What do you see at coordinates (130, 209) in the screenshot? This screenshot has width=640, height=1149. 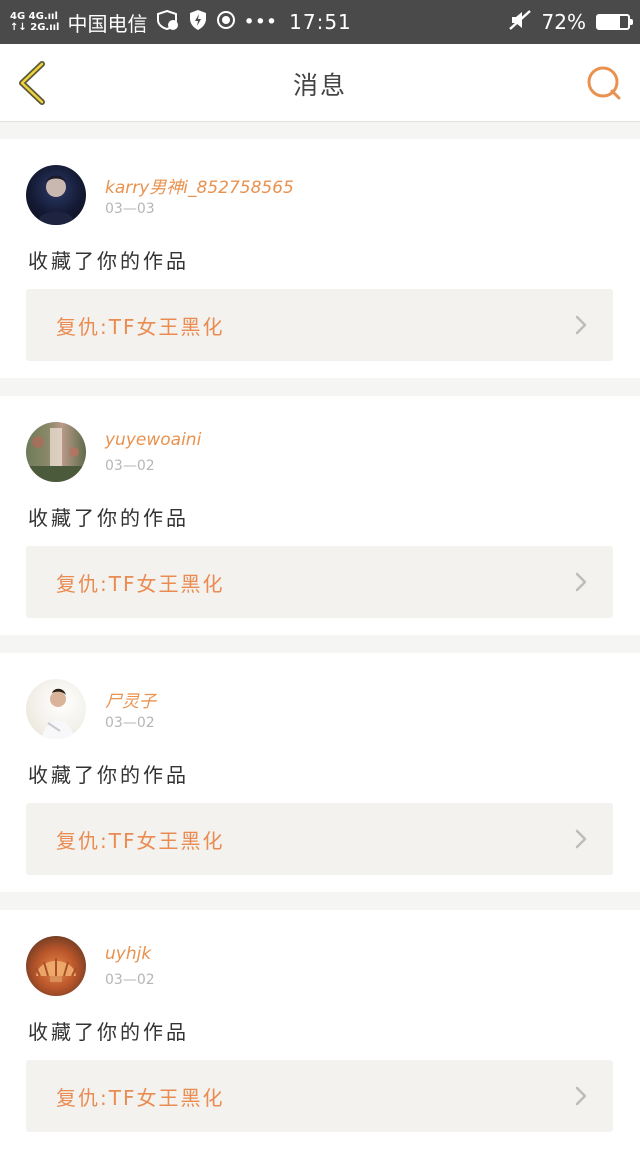 I see `message-date: 03—03` at bounding box center [130, 209].